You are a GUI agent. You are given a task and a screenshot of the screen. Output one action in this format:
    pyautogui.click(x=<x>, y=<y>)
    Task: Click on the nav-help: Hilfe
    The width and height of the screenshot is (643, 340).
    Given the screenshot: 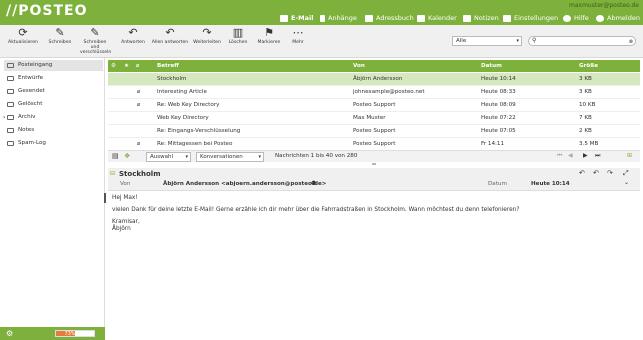 What is the action you would take?
    pyautogui.click(x=576, y=18)
    